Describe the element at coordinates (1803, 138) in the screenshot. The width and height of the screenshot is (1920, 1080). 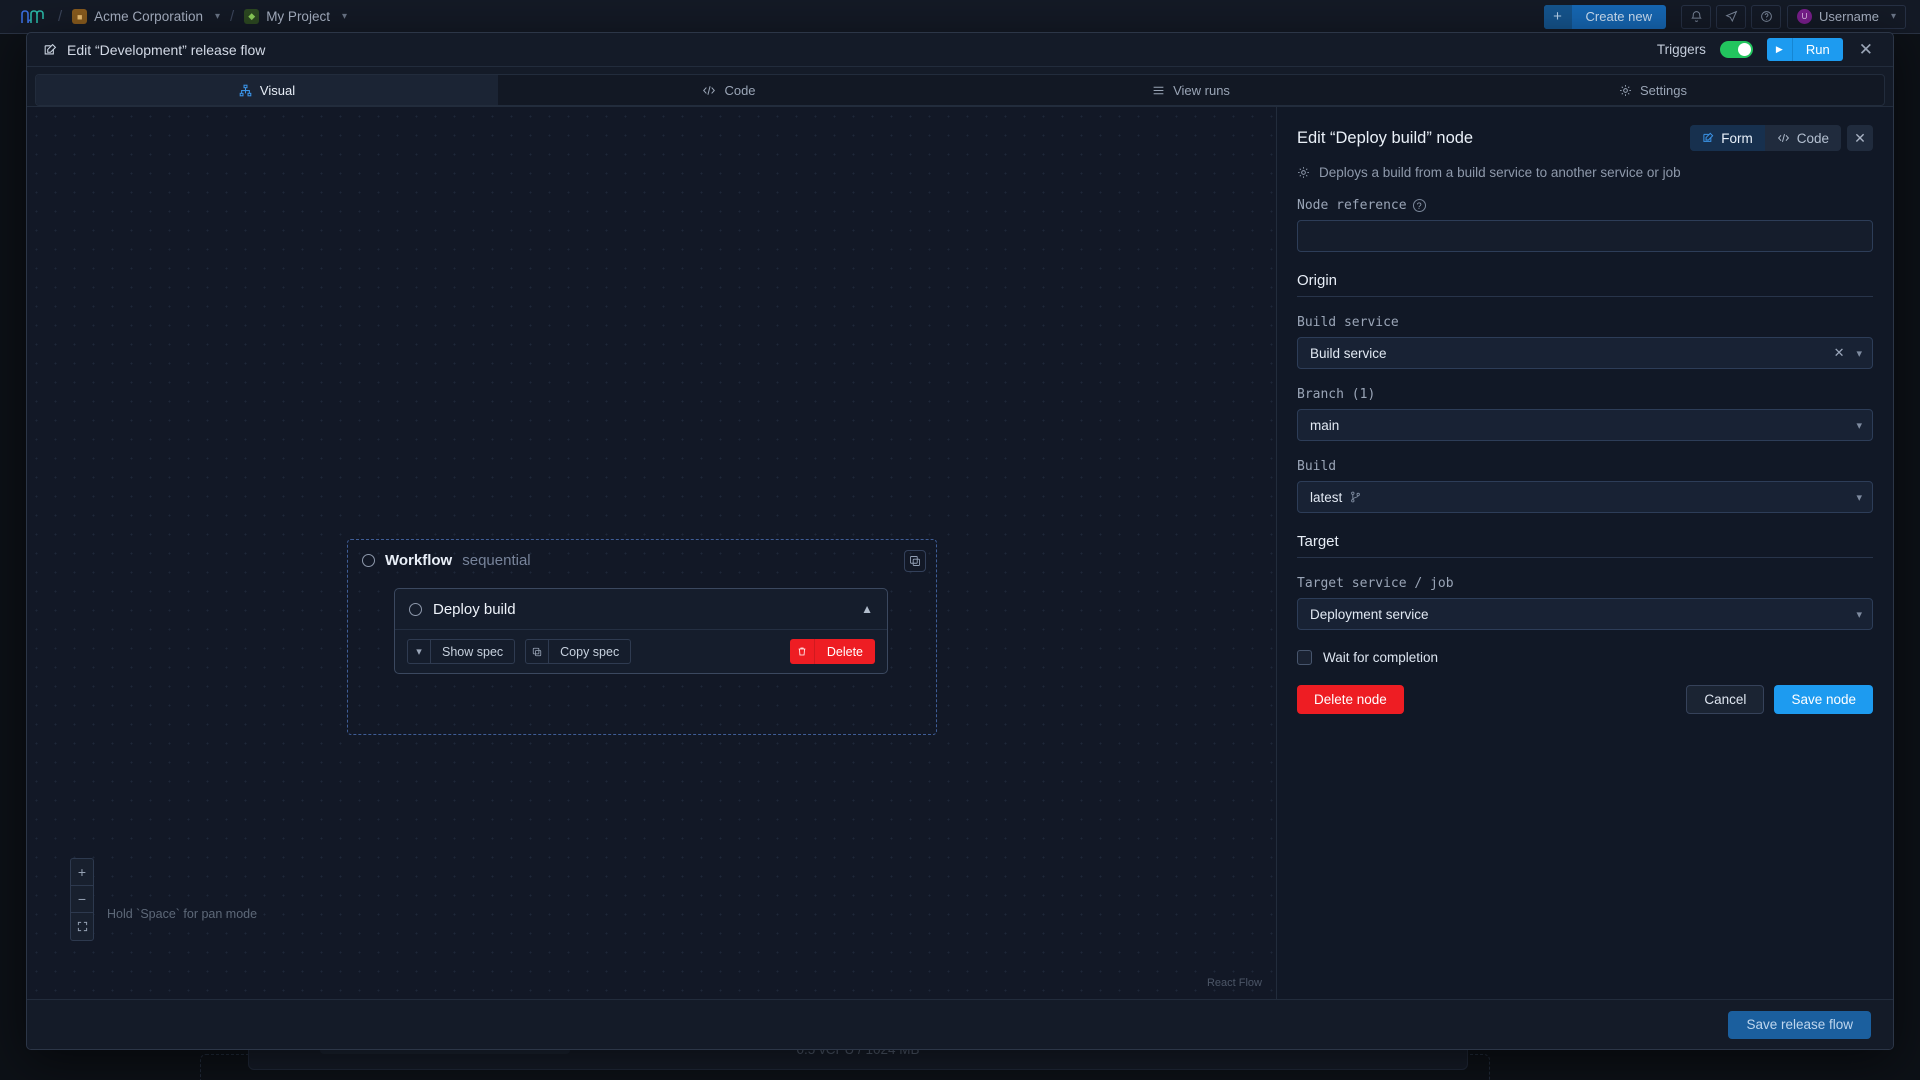
I see `panel-tab-code: Code` at that location.